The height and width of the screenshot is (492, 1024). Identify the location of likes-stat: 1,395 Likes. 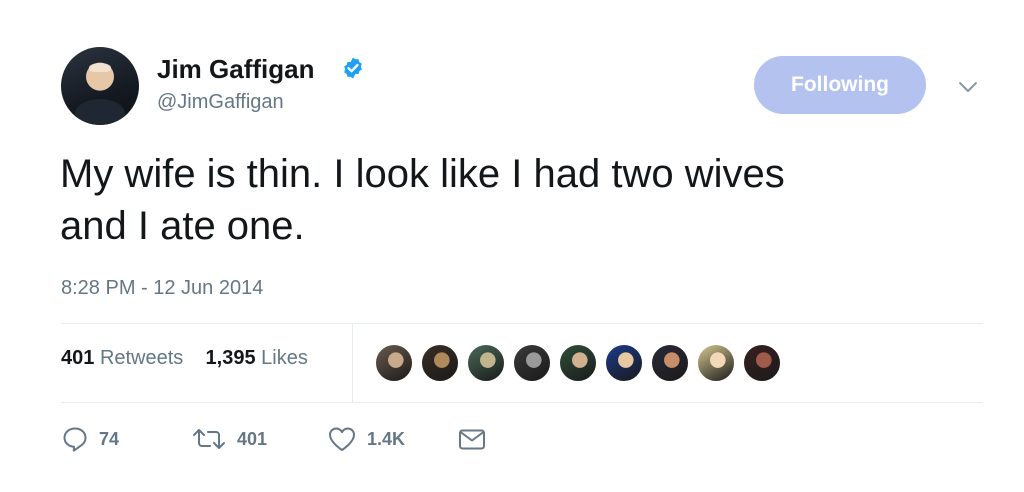
(257, 358).